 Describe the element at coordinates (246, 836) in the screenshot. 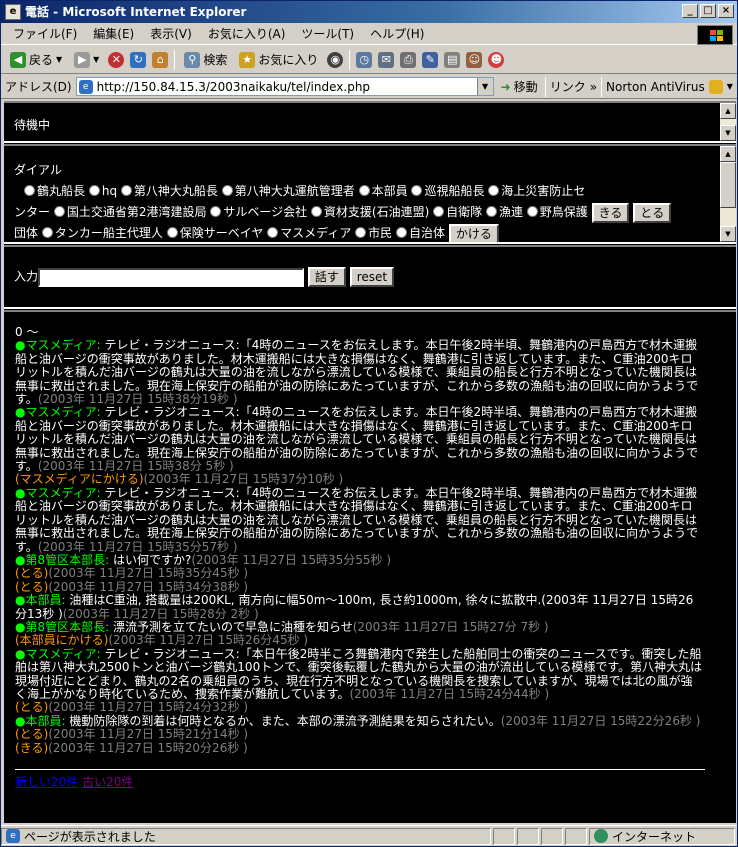

I see `status-text-cell: e ページが表示されました` at that location.